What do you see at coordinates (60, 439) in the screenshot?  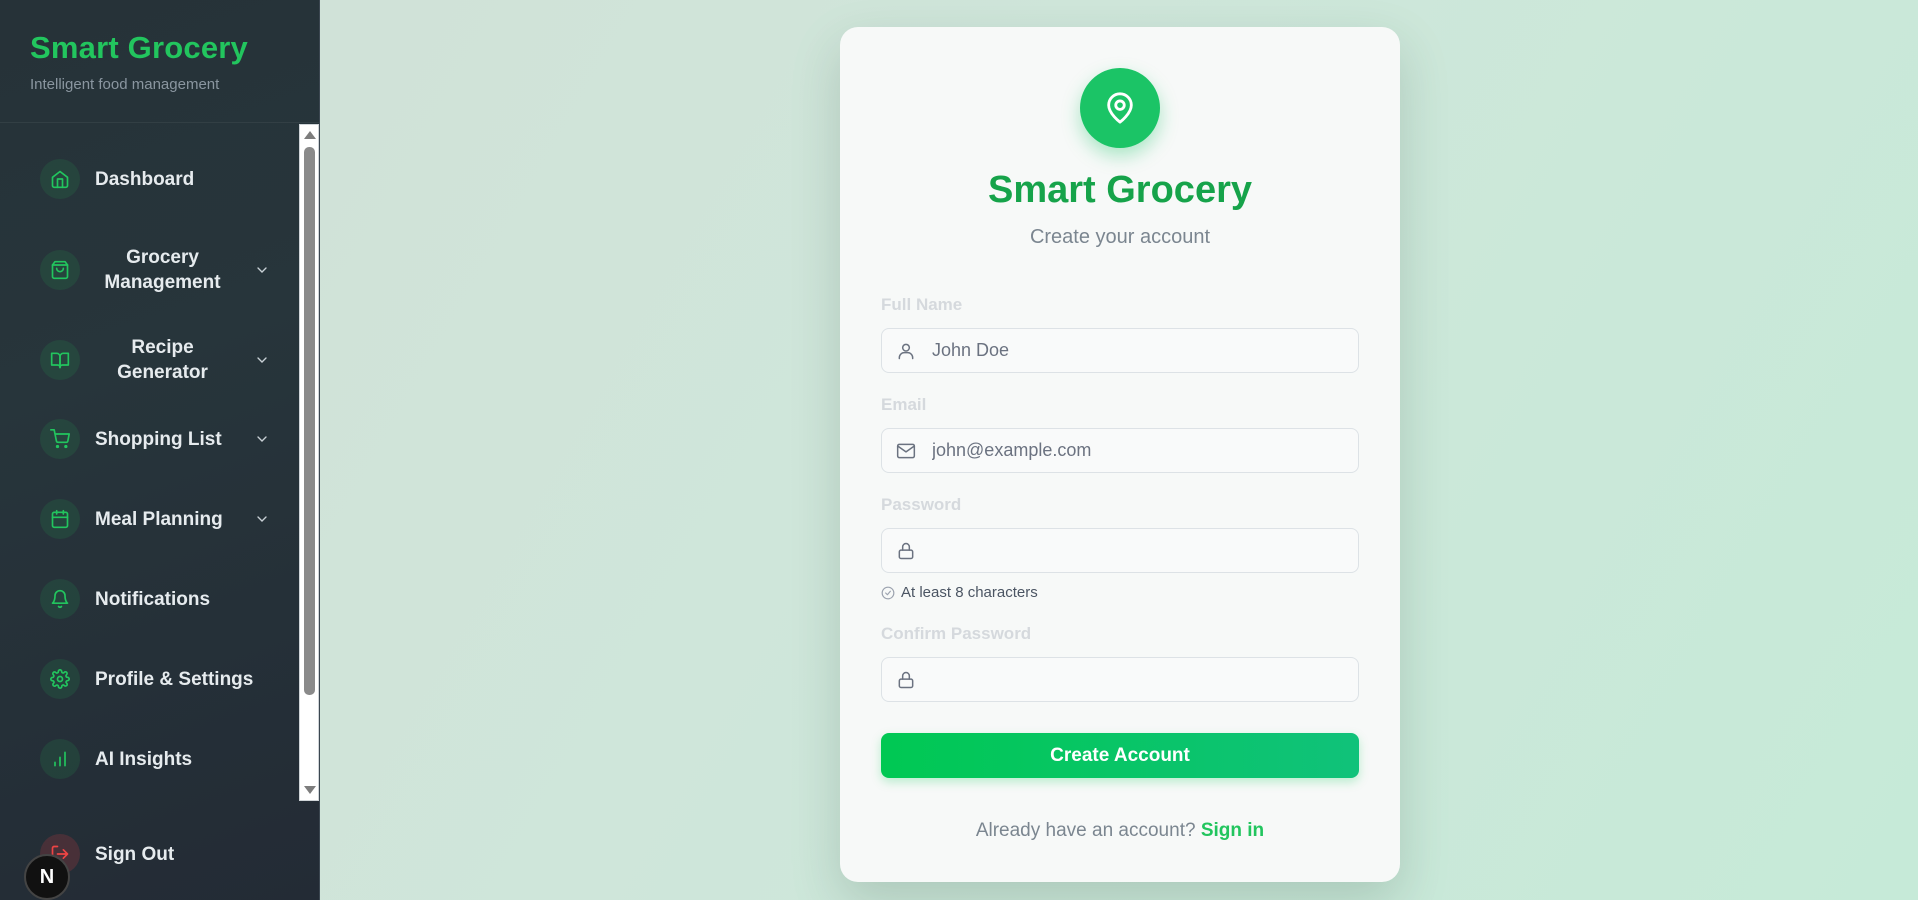 I see `cart-icon` at bounding box center [60, 439].